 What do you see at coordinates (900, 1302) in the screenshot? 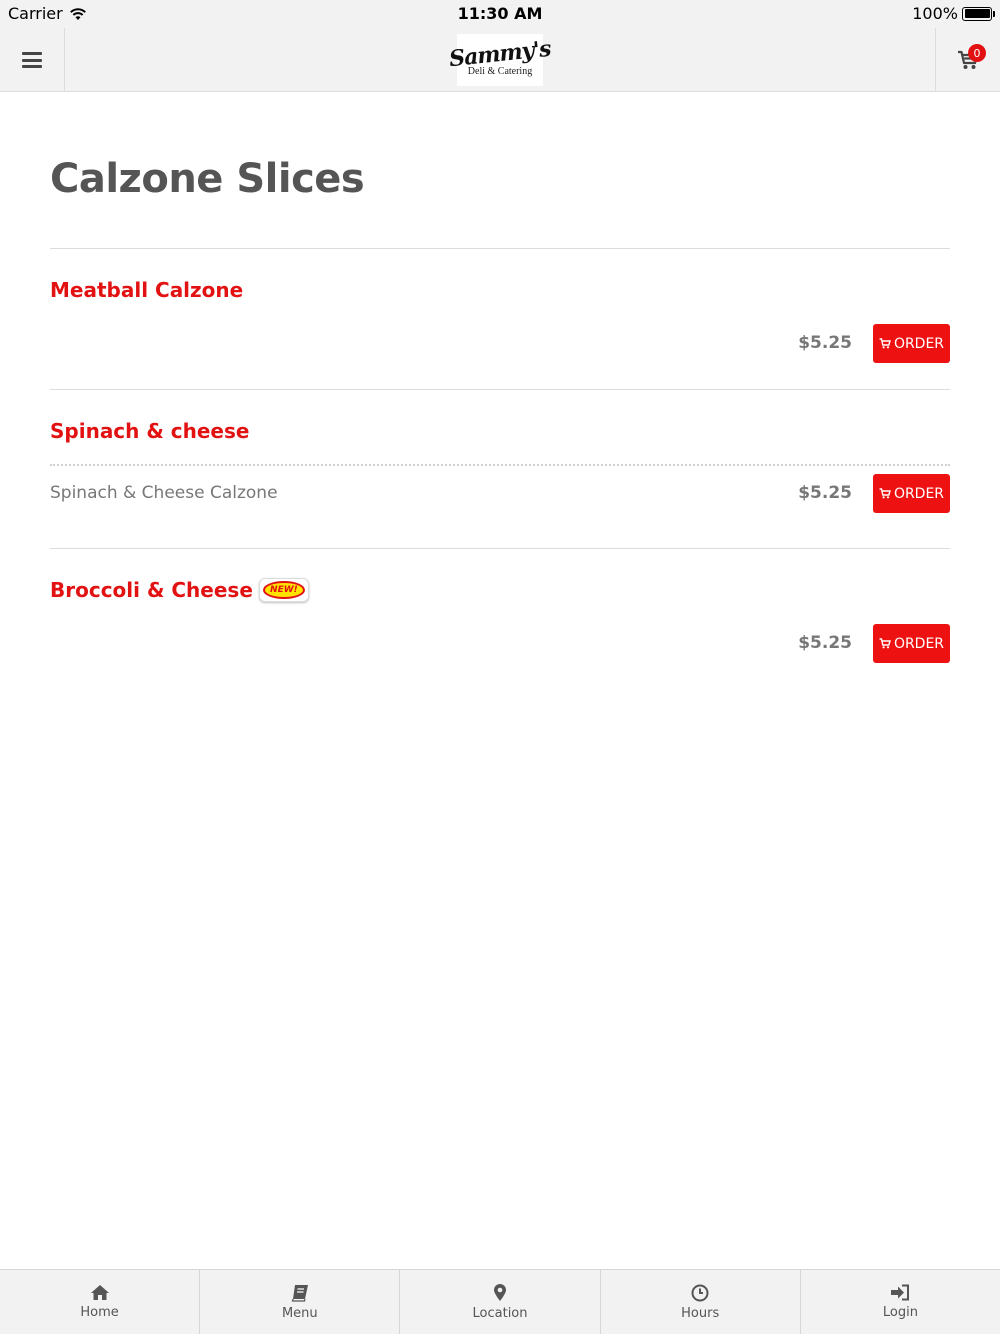
I see `tab-login: Login` at bounding box center [900, 1302].